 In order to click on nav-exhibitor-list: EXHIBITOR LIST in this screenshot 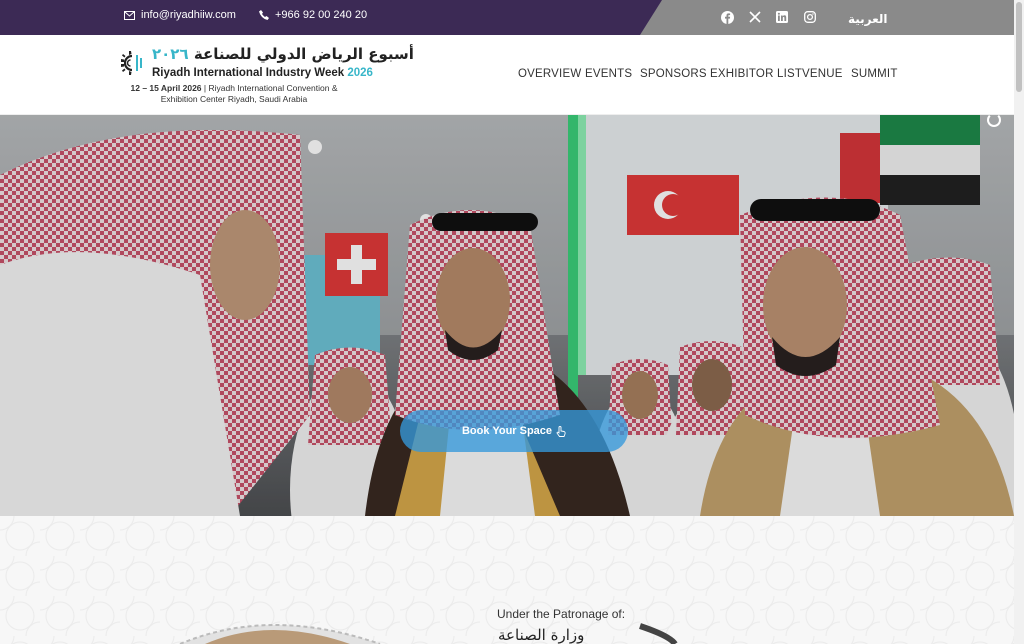, I will do `click(756, 74)`.